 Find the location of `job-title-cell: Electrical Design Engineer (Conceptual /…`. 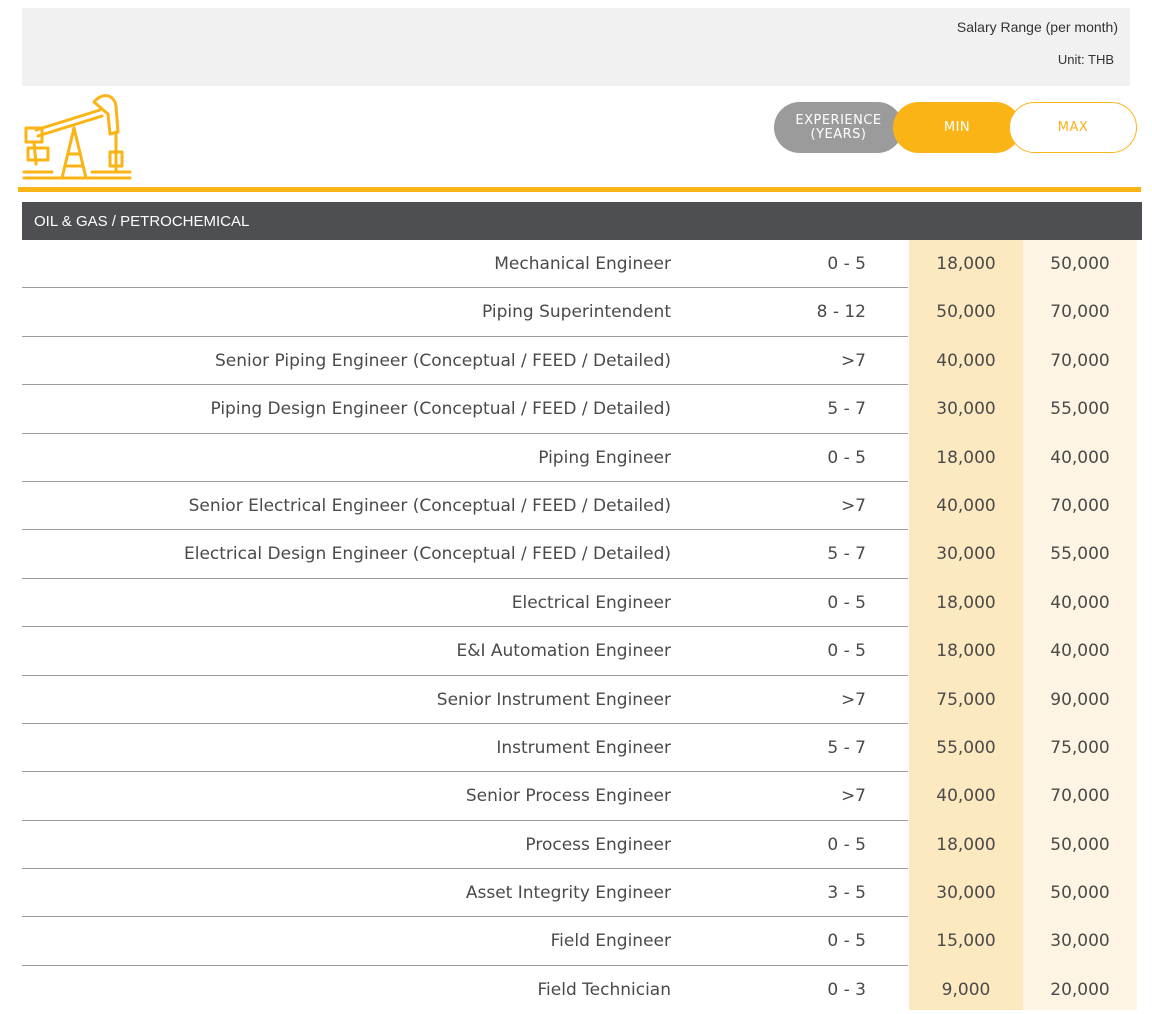

job-title-cell: Electrical Design Engineer (Conceptual /… is located at coordinates (427, 554).